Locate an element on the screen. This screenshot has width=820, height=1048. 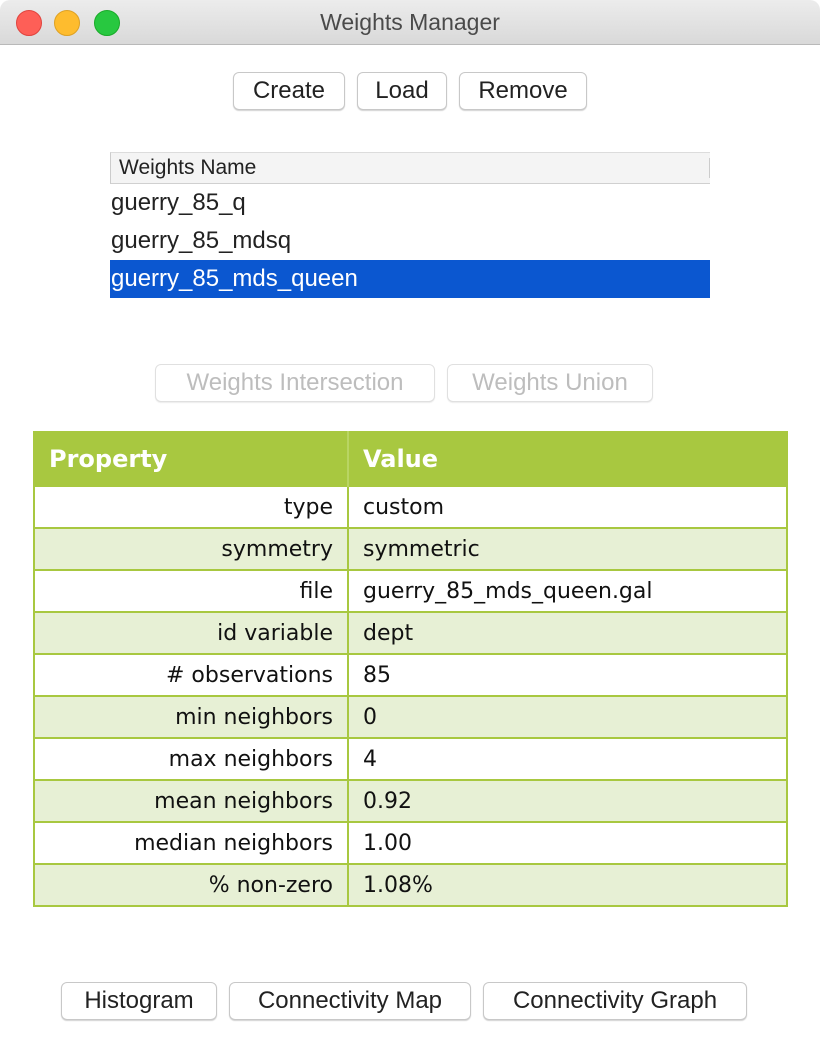
weights-list-item-selected: guerry_85_mds_queen is located at coordinates (410, 279).